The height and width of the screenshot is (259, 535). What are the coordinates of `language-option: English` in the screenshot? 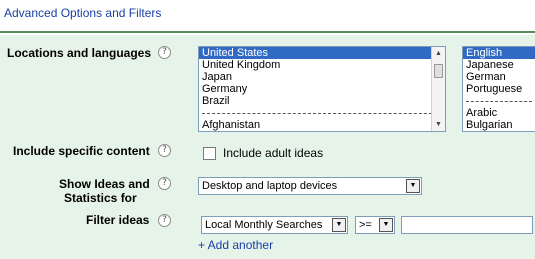 It's located at (499, 53).